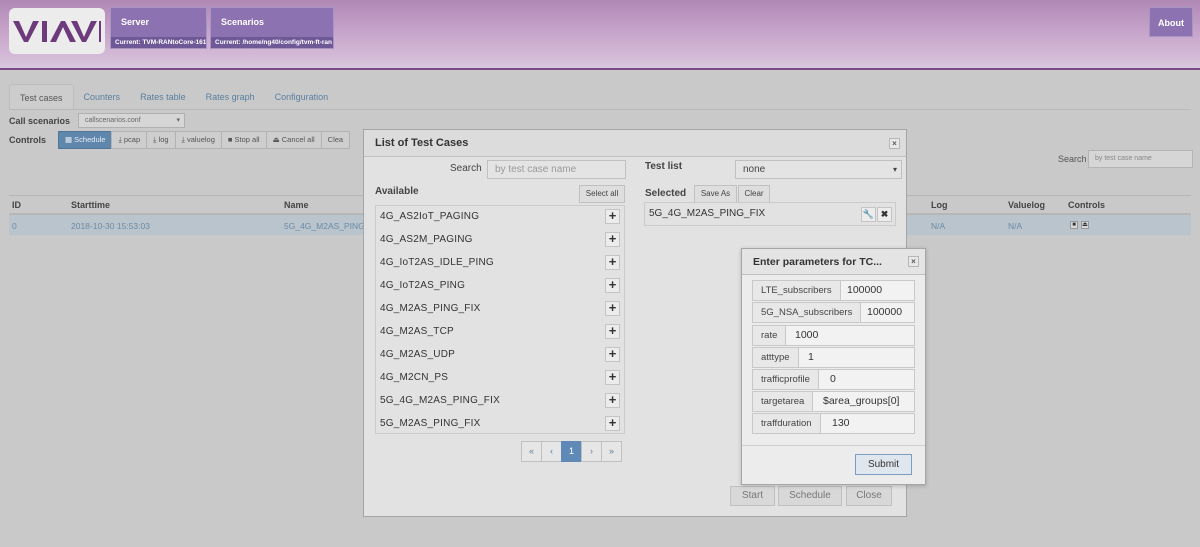 This screenshot has width=1200, height=547. Describe the element at coordinates (841, 423) in the screenshot. I see `param-value-input: 130` at that location.